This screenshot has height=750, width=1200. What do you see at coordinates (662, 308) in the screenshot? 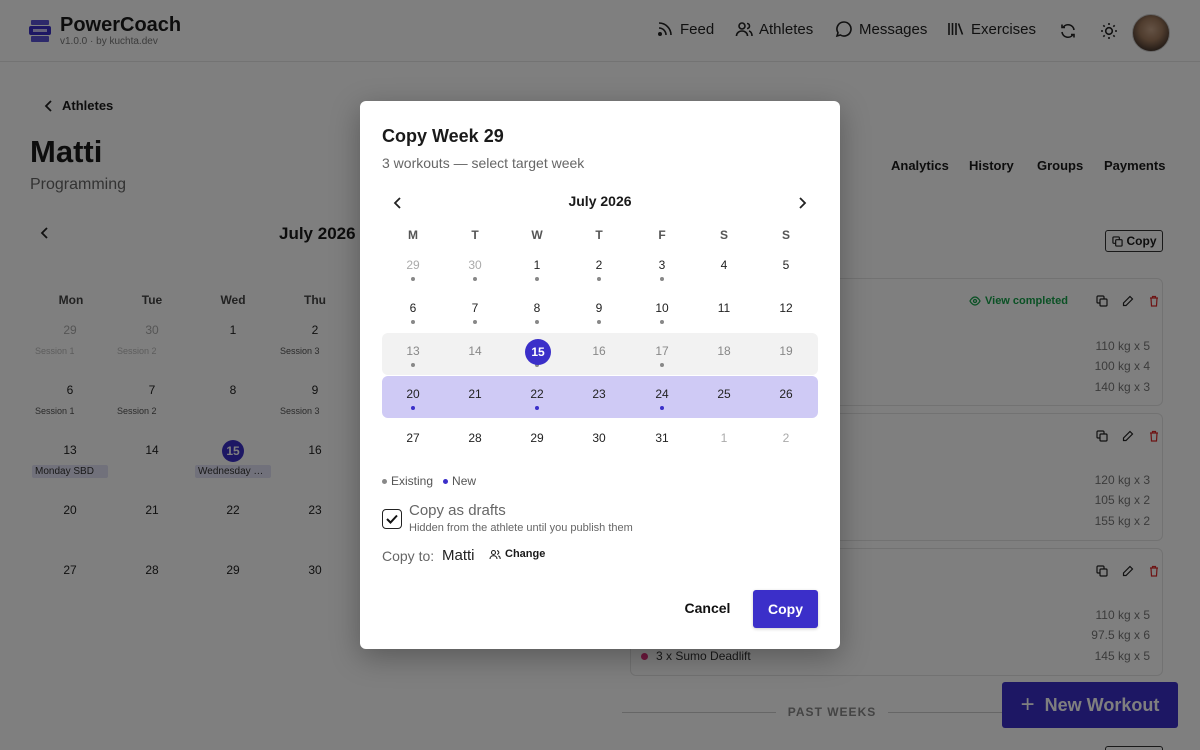
I see `calendar-day: 10` at bounding box center [662, 308].